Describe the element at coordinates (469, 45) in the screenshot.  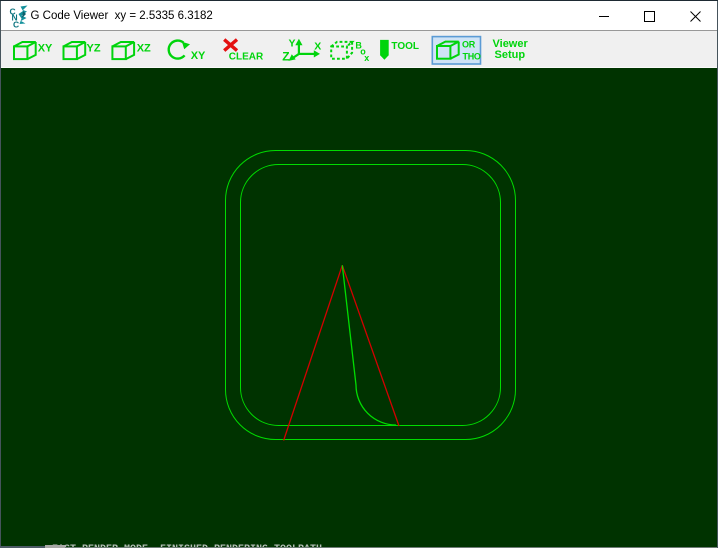
I see `svg-text: OR` at that location.